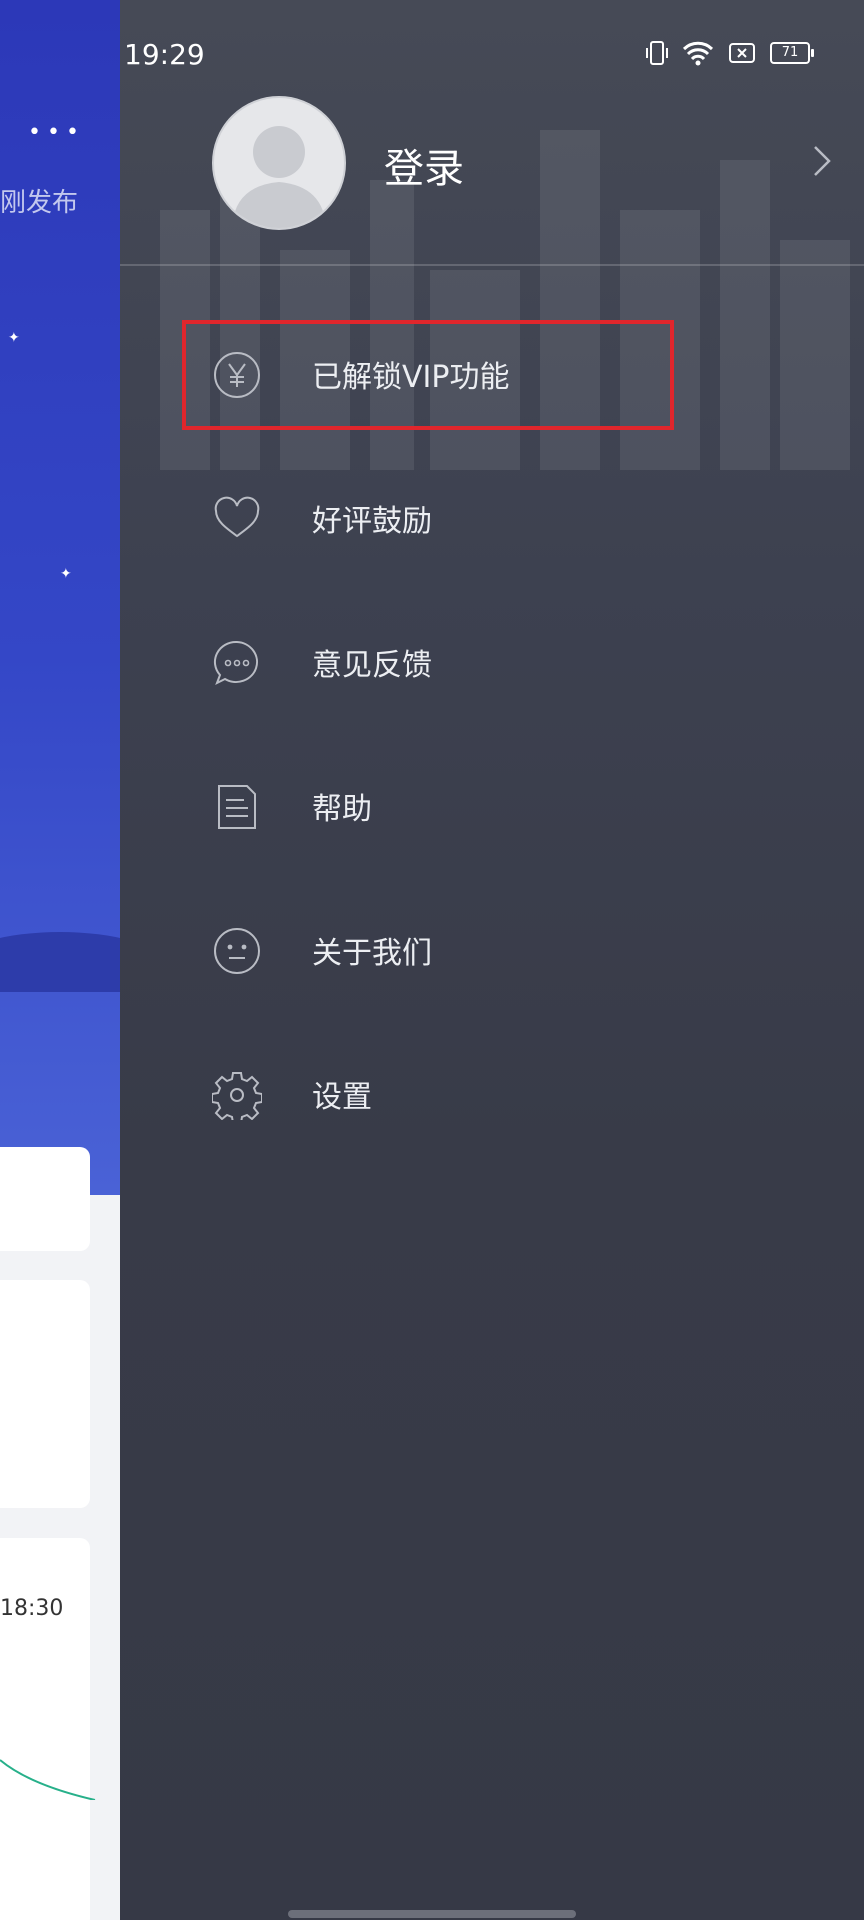 Image resolution: width=864 pixels, height=1920 pixels. Describe the element at coordinates (237, 951) in the screenshot. I see `face-icon` at that location.